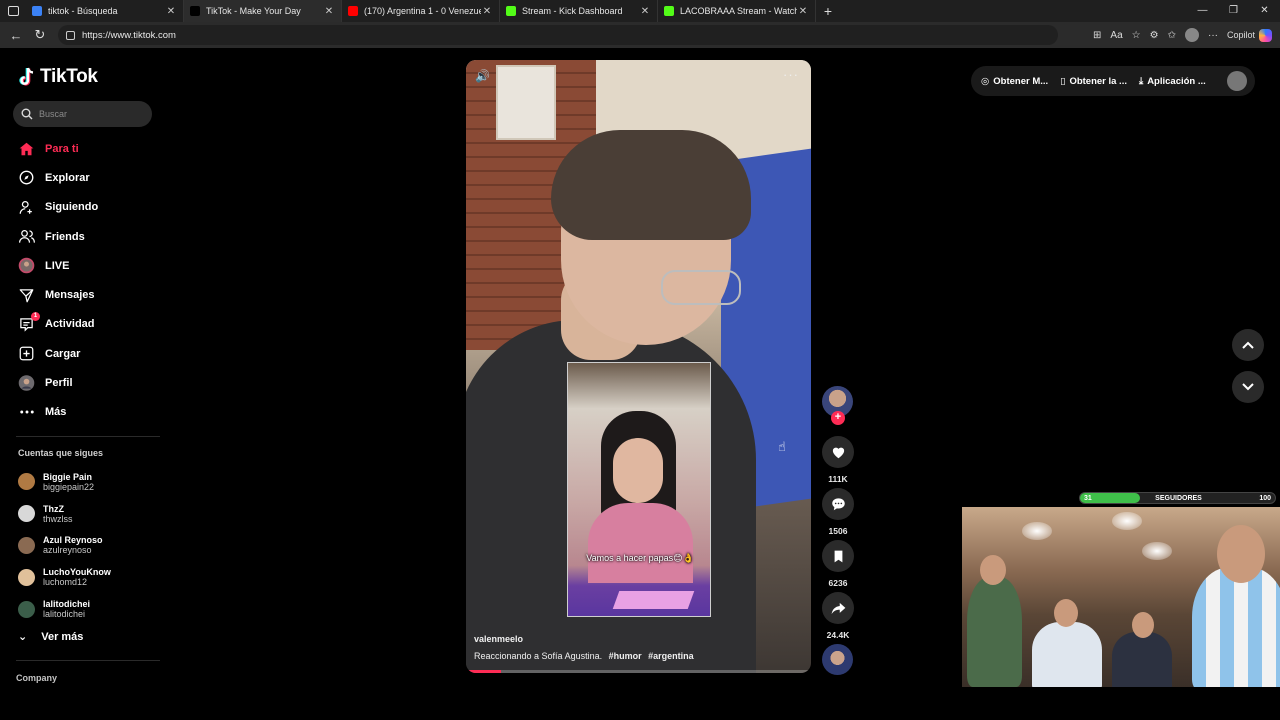 Image resolution: width=1280 pixels, height=720 pixels. What do you see at coordinates (56, 412) in the screenshot?
I see `sidebar-item-label: Más` at bounding box center [56, 412].